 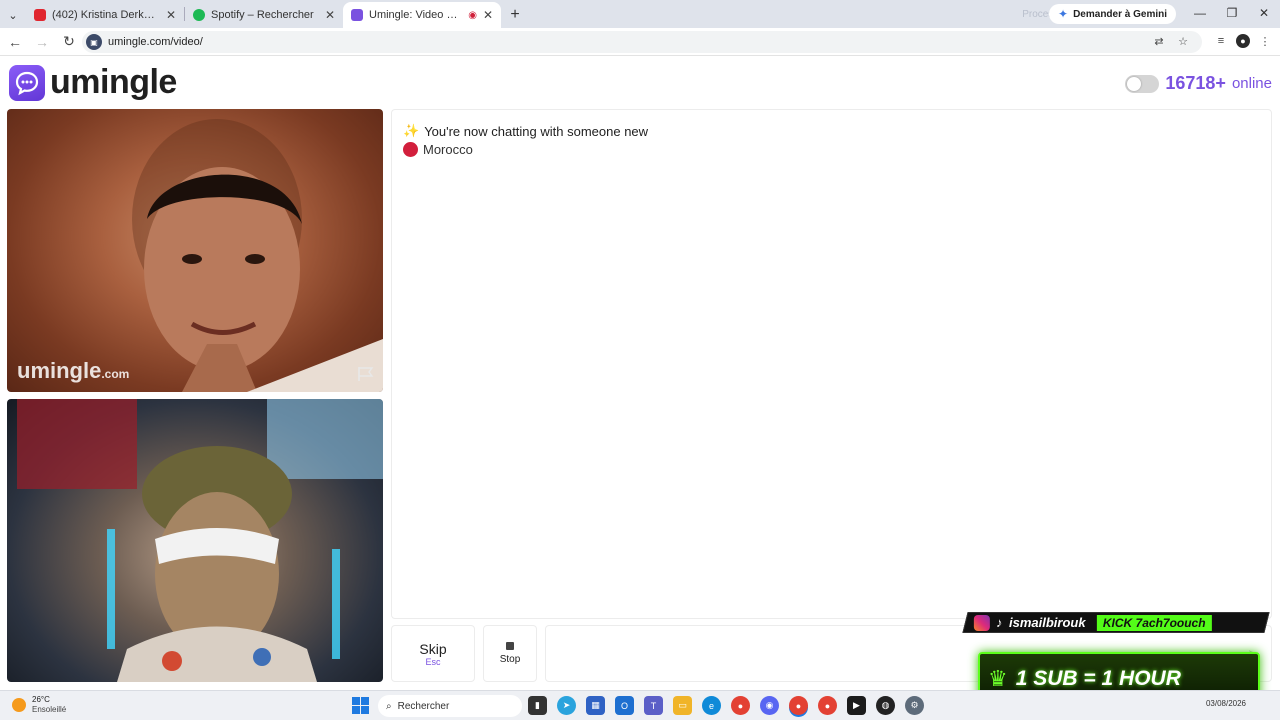 What do you see at coordinates (200, 540) in the screenshot?
I see `self-camera-illustration` at bounding box center [200, 540].